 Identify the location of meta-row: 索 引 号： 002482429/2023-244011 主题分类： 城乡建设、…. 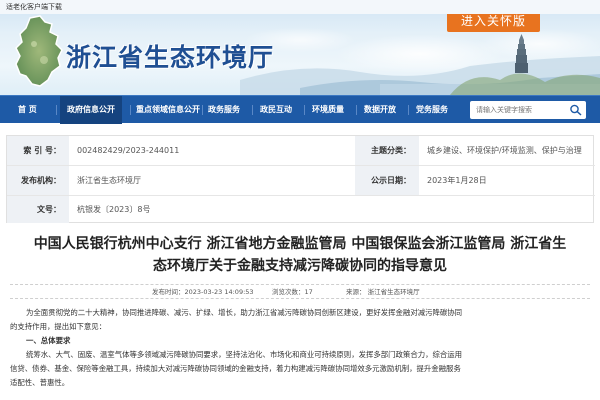
(301, 151).